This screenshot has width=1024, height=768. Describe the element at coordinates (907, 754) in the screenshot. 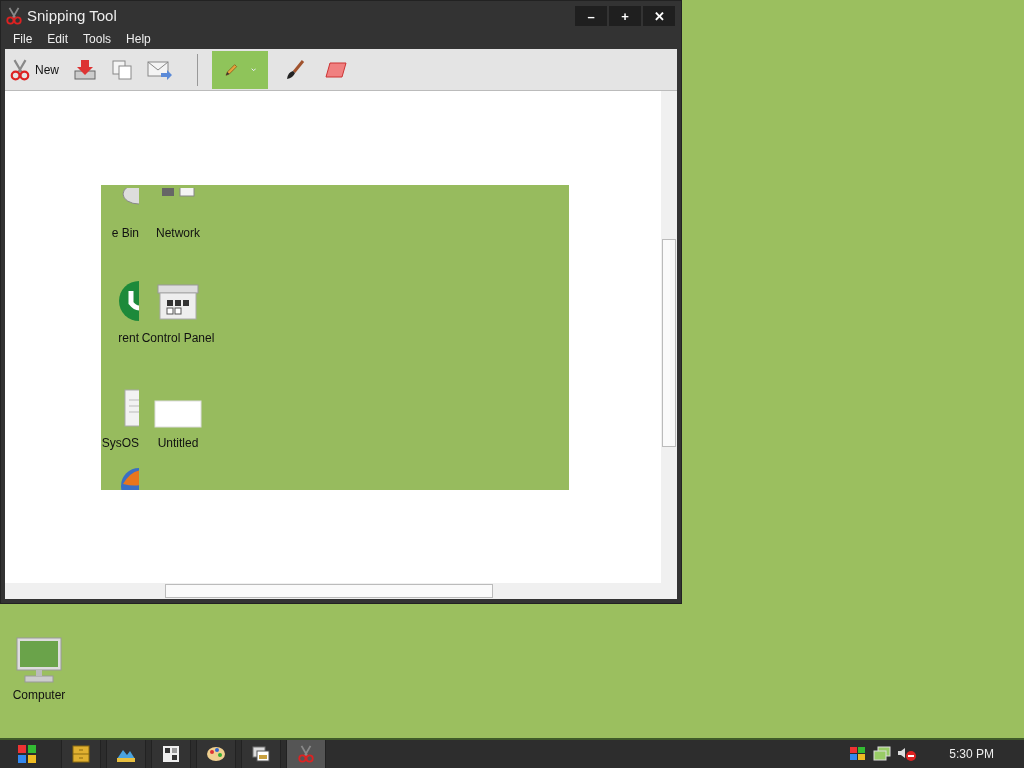

I see `muted-speaker-icon` at that location.